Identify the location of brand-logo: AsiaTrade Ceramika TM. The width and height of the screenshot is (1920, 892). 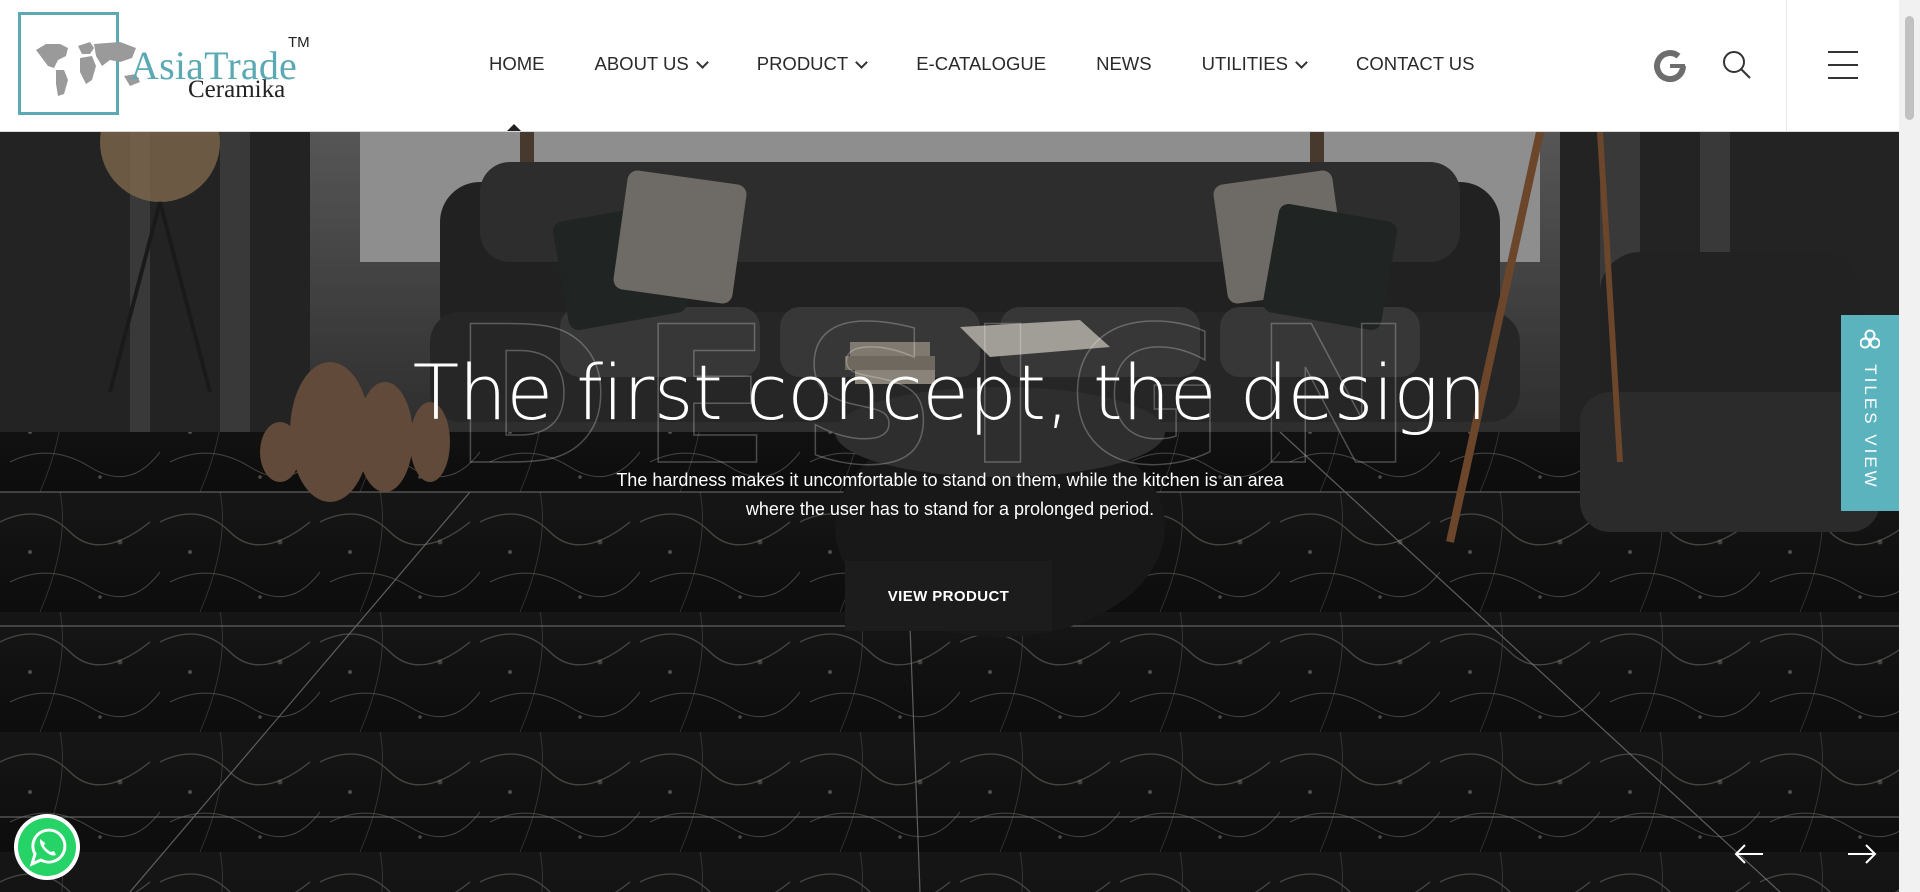
(168, 66).